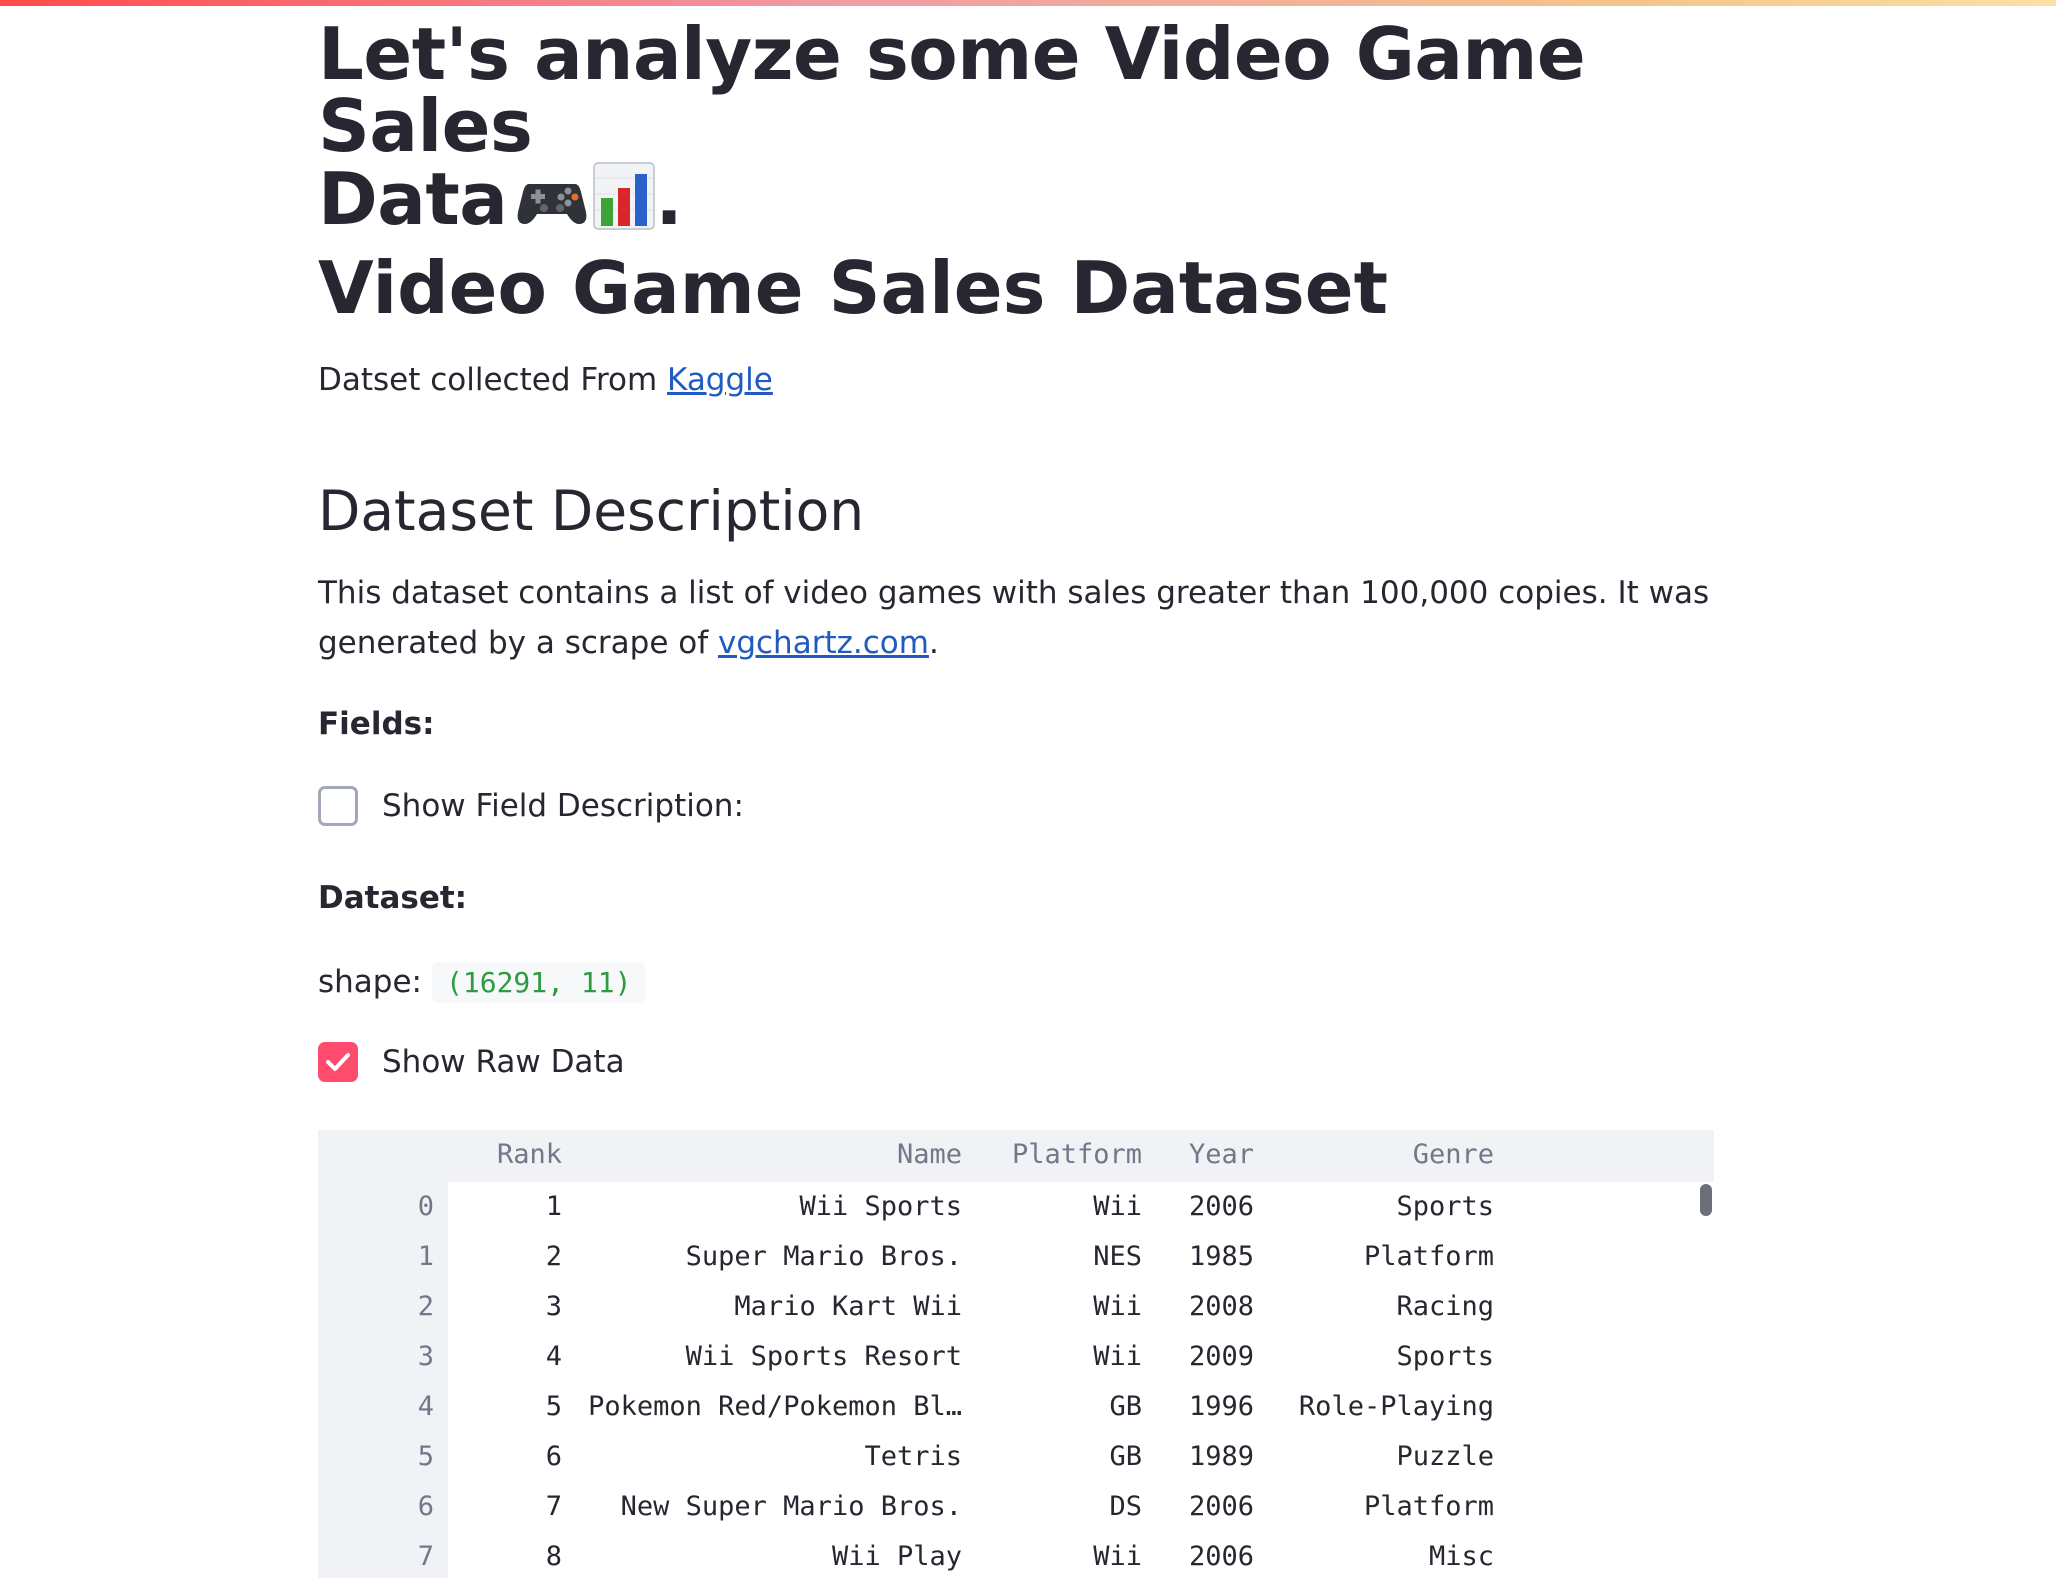  Describe the element at coordinates (1221, 1257) in the screenshot. I see `table-cell-year: 1985` at that location.